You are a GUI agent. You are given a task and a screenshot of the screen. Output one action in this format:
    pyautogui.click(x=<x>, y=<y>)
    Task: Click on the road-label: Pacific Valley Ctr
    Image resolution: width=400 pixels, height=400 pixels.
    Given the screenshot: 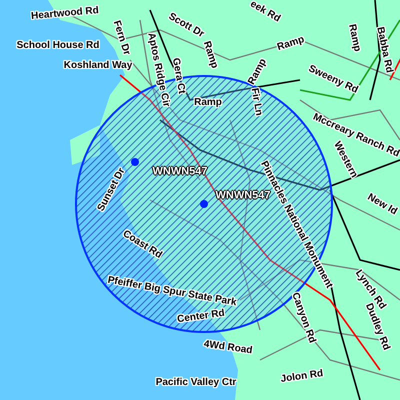 What is the action you would take?
    pyautogui.click(x=196, y=383)
    